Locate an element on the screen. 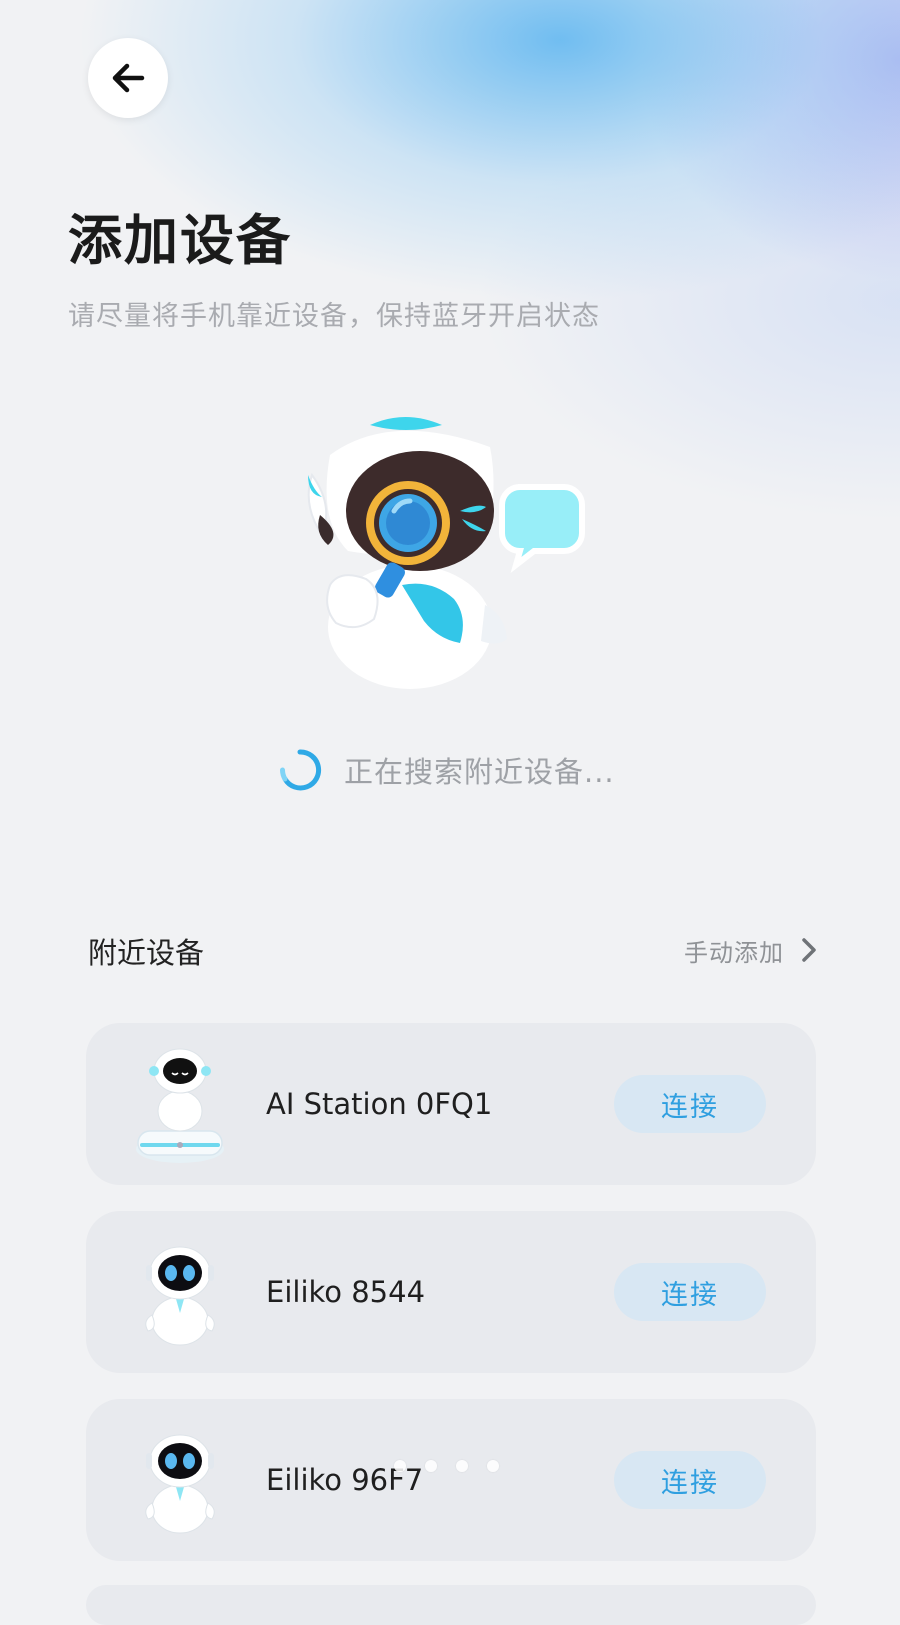 The image size is (900, 1625). device-card-peek is located at coordinates (451, 1605).